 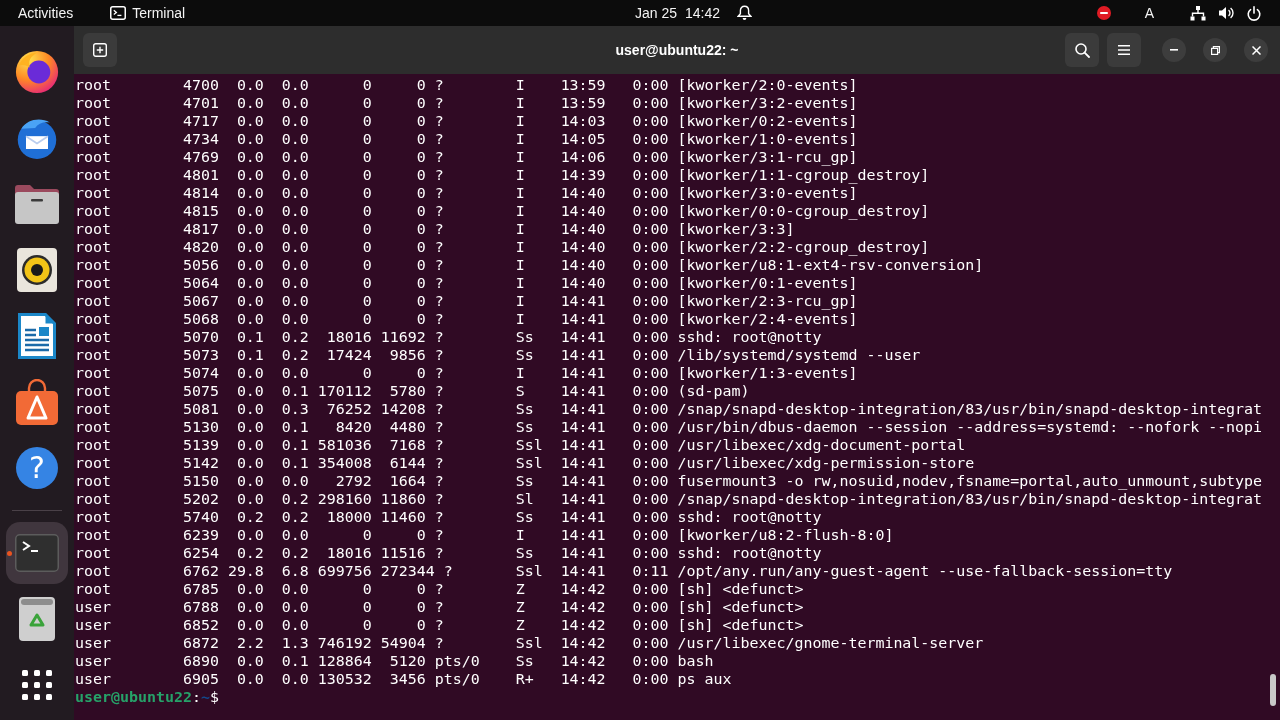 I want to click on document-icon, so click(x=37, y=336).